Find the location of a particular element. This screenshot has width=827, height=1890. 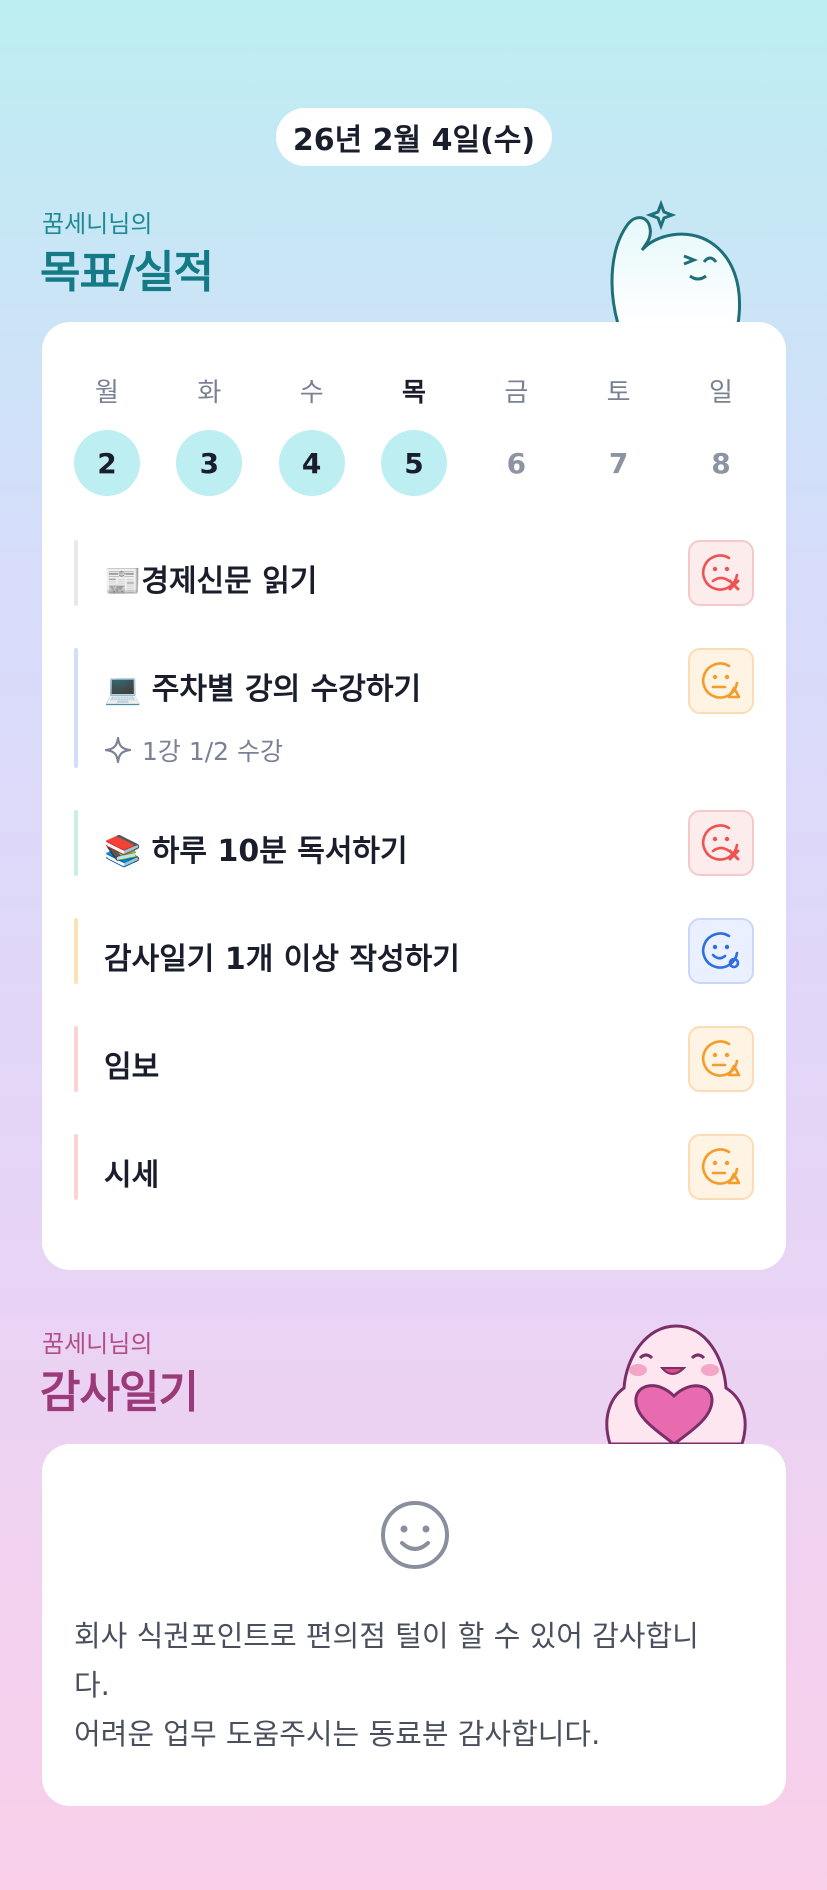

weekday-label: 월 is located at coordinates (107, 393).